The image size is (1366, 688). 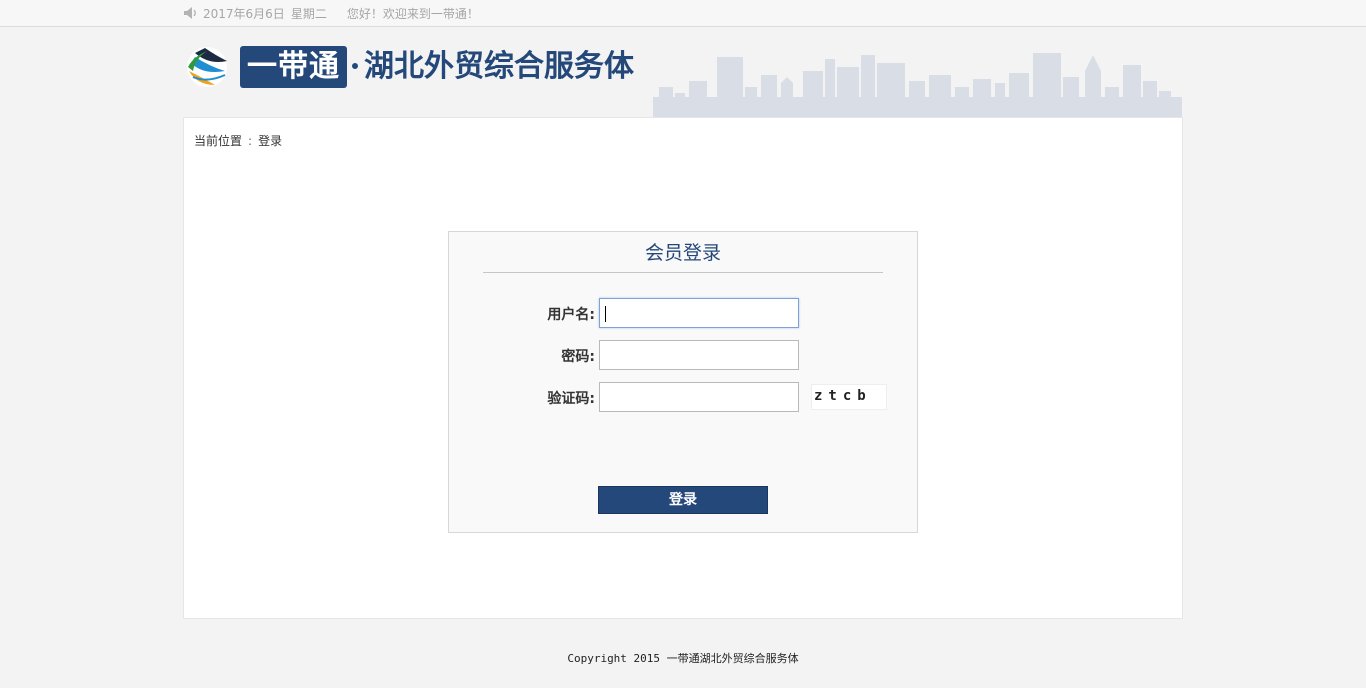 I want to click on site-header: 一带通 湖北外贸综合服务体, so click(x=682, y=72).